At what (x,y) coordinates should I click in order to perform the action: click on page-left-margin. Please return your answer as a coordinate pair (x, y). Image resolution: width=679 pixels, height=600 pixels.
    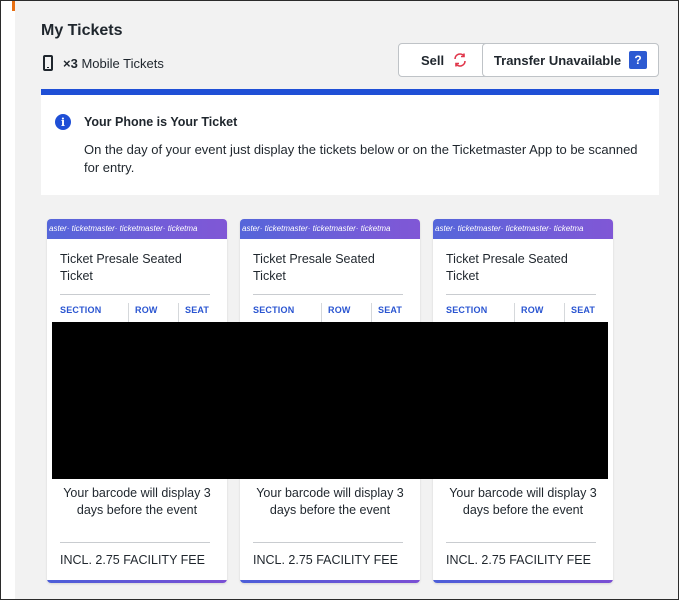
    Looking at the image, I should click on (8, 300).